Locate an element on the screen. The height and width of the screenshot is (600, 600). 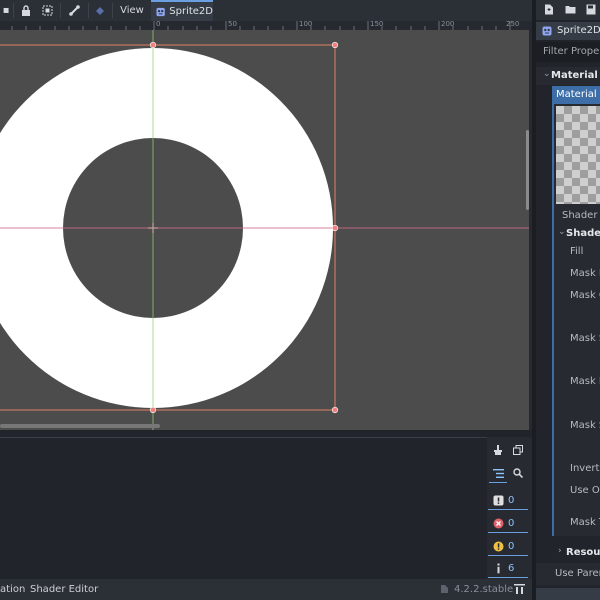
ruler-tick-label: 150 is located at coordinates (377, 24).